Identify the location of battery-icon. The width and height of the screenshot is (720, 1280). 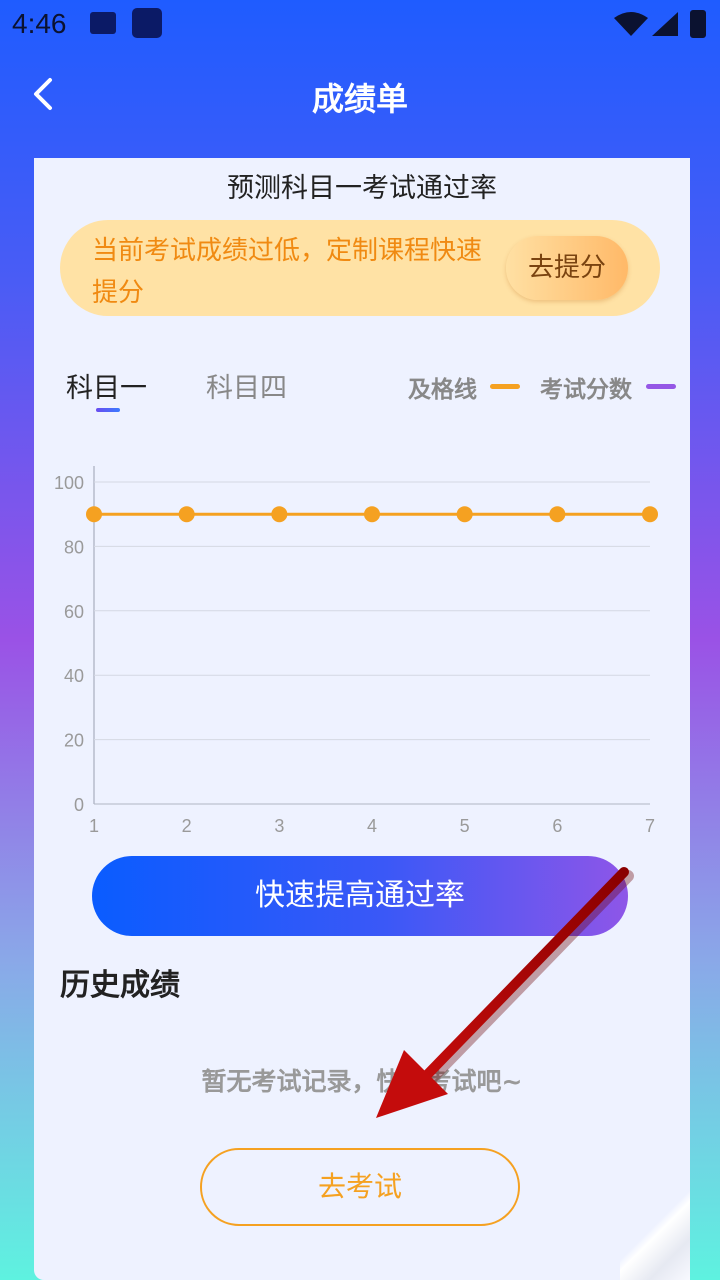
(698, 24).